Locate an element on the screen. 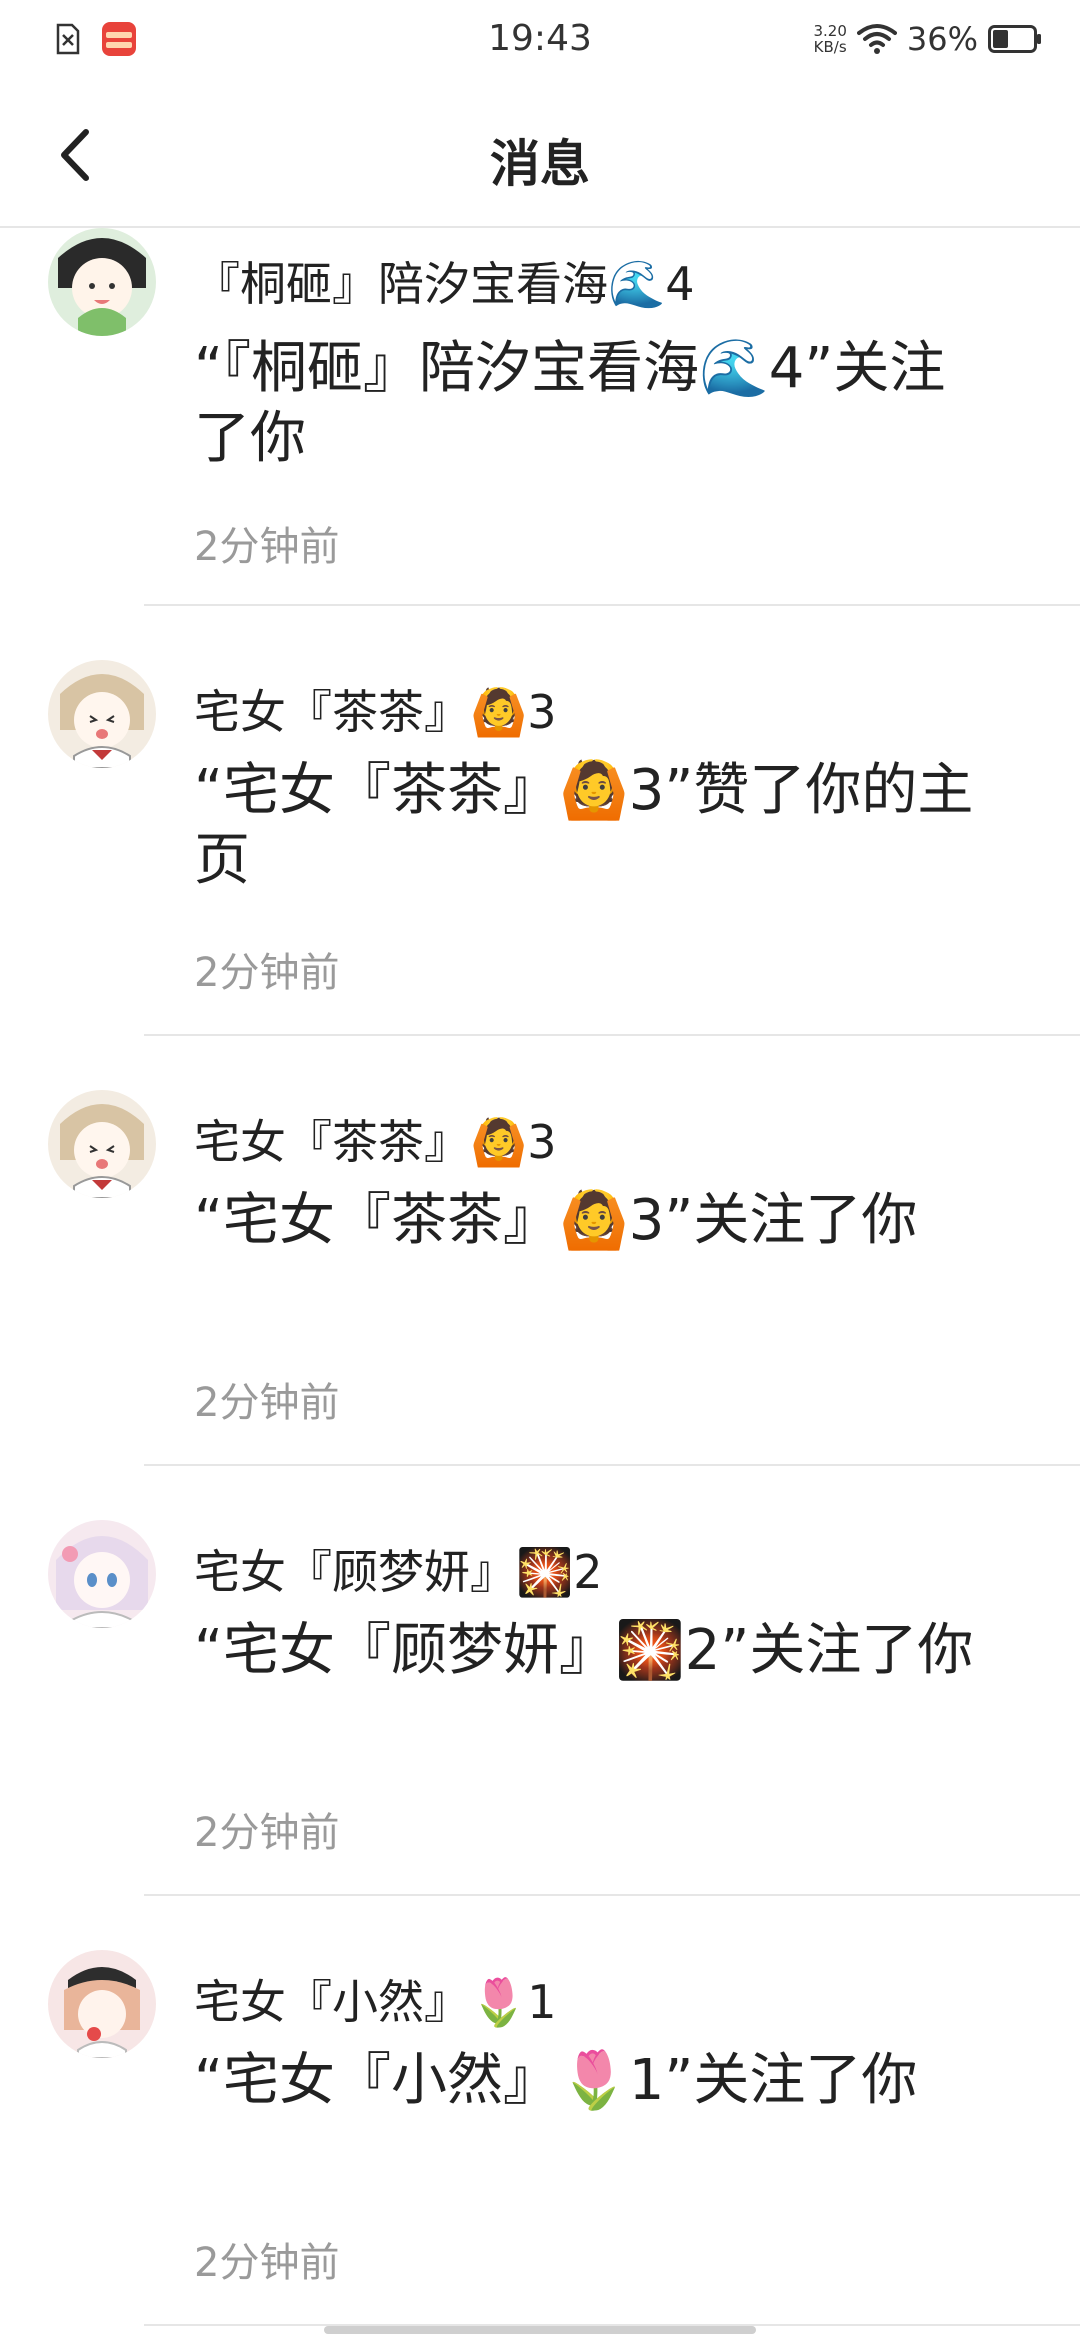 The height and width of the screenshot is (2340, 1080). status-bar-right: 3.20 KB/s 36% is located at coordinates (927, 39).